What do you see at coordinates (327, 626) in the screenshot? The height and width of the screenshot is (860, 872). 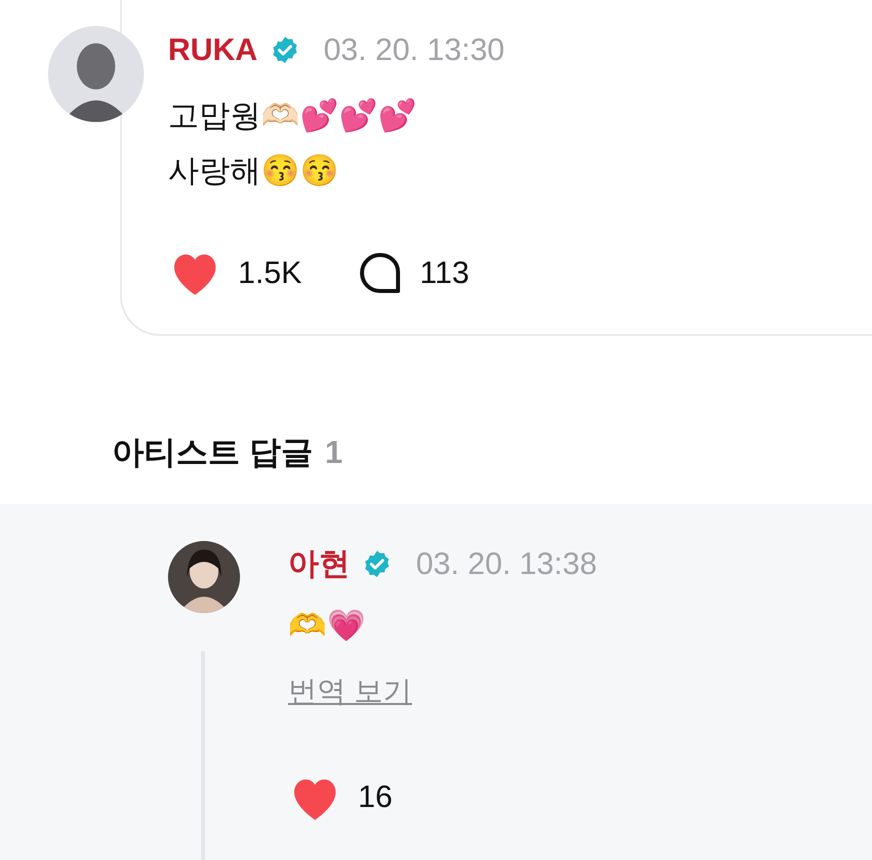 I see `reply-text: 🫶💗` at bounding box center [327, 626].